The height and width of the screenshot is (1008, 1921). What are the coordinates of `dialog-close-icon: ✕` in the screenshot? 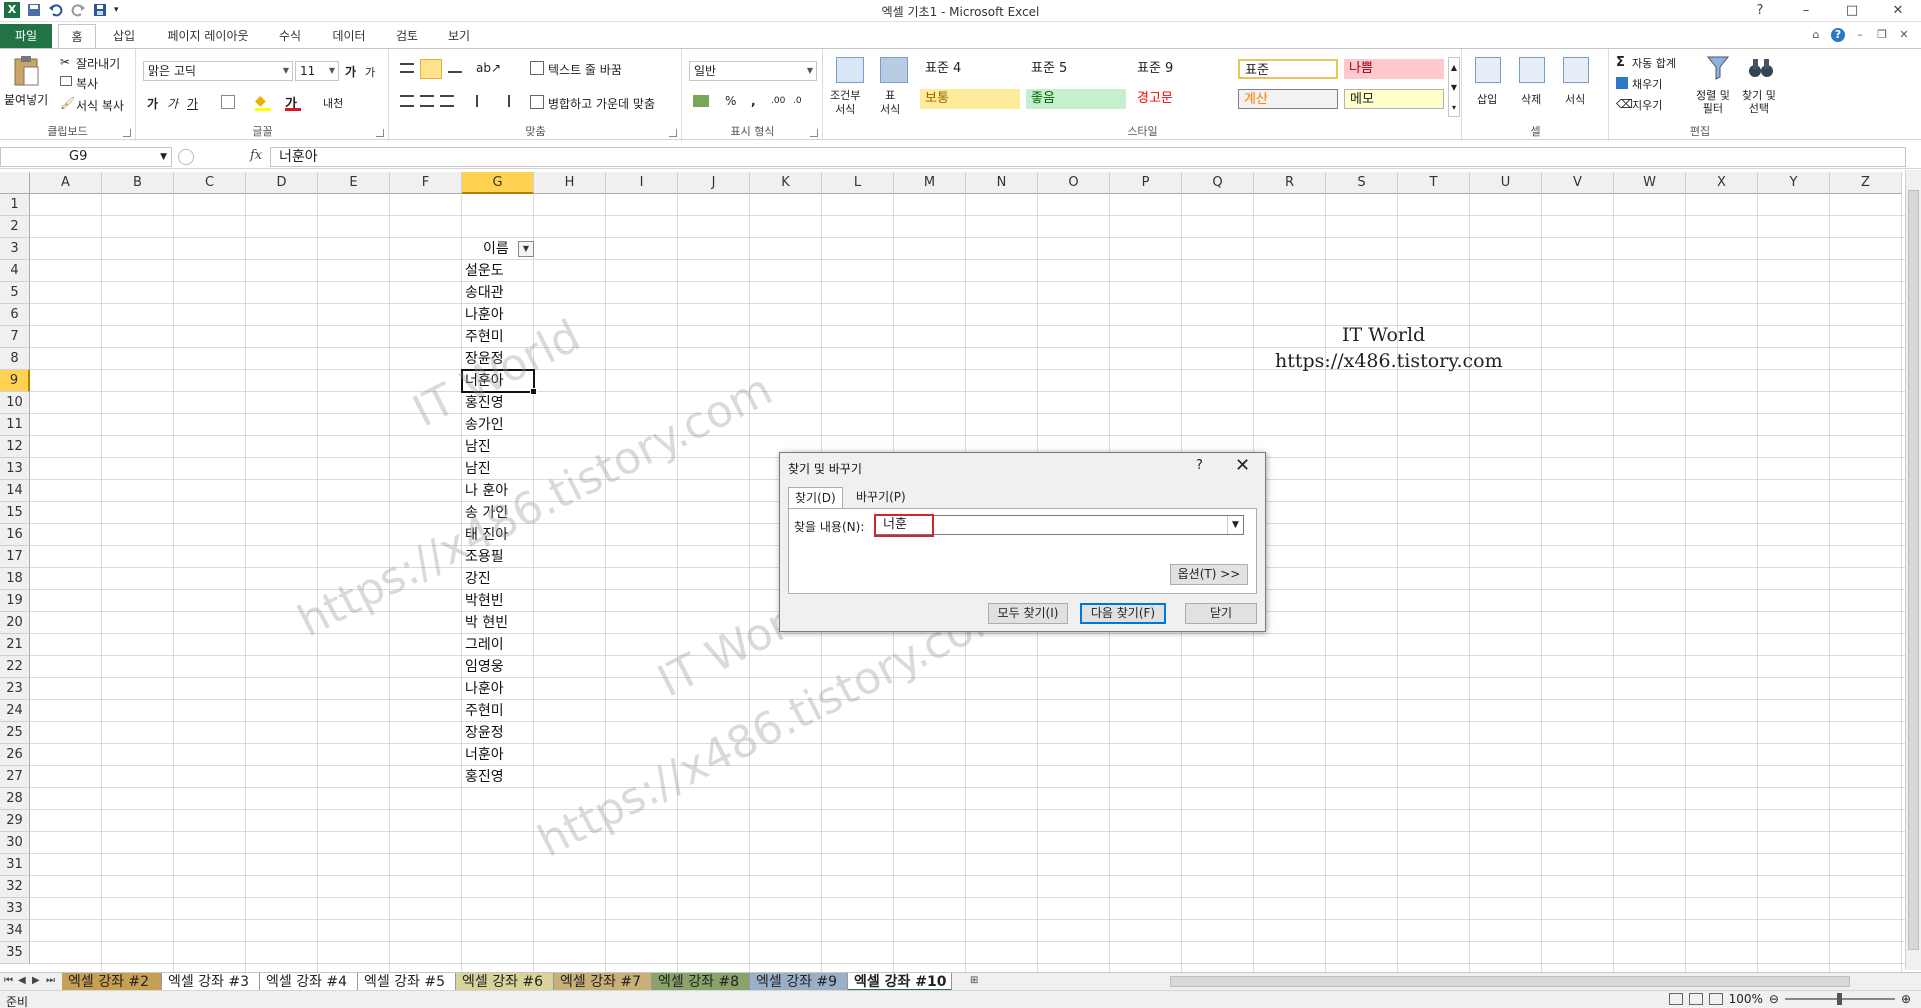 It's located at (1242, 465).